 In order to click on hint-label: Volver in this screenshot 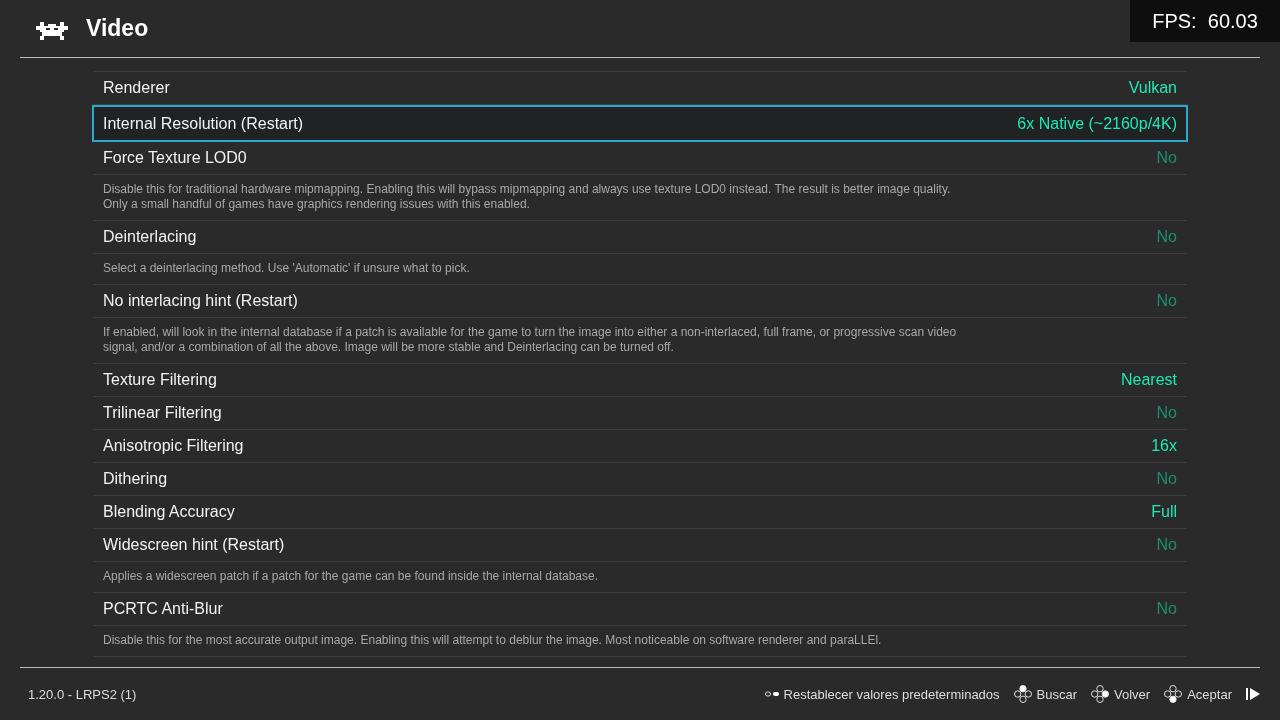, I will do `click(1132, 694)`.